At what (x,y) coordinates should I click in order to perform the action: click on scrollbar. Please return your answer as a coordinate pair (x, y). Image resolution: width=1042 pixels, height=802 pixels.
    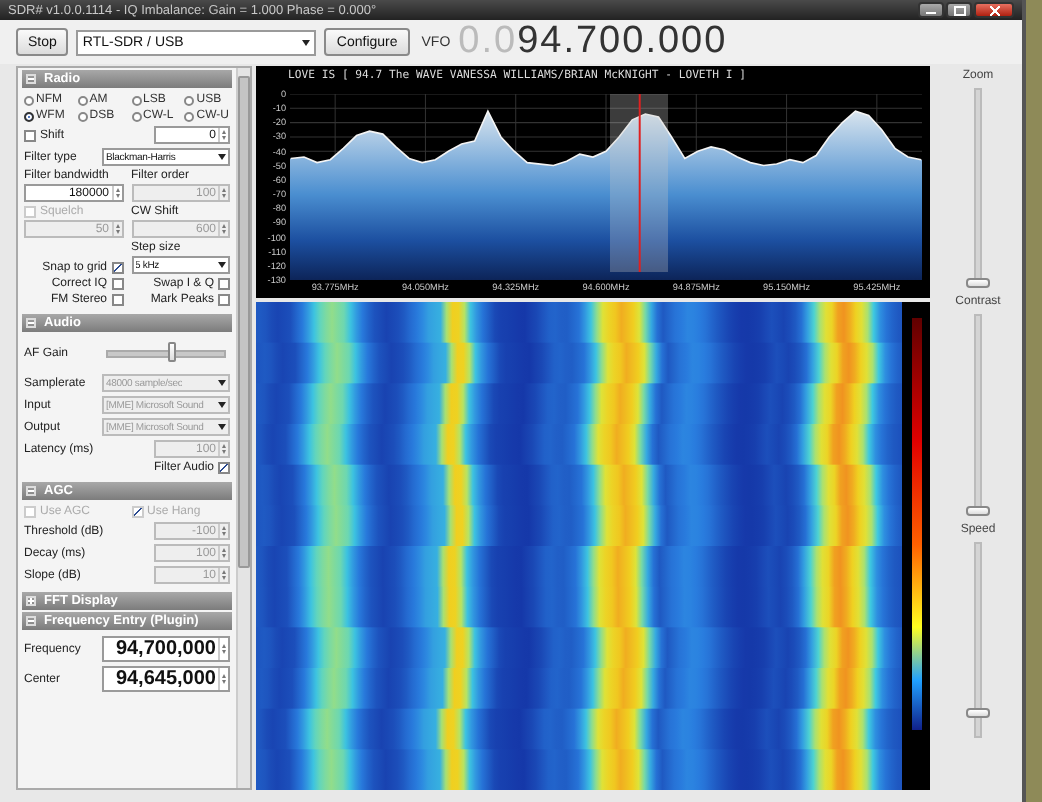
    Looking at the image, I should click on (243, 428).